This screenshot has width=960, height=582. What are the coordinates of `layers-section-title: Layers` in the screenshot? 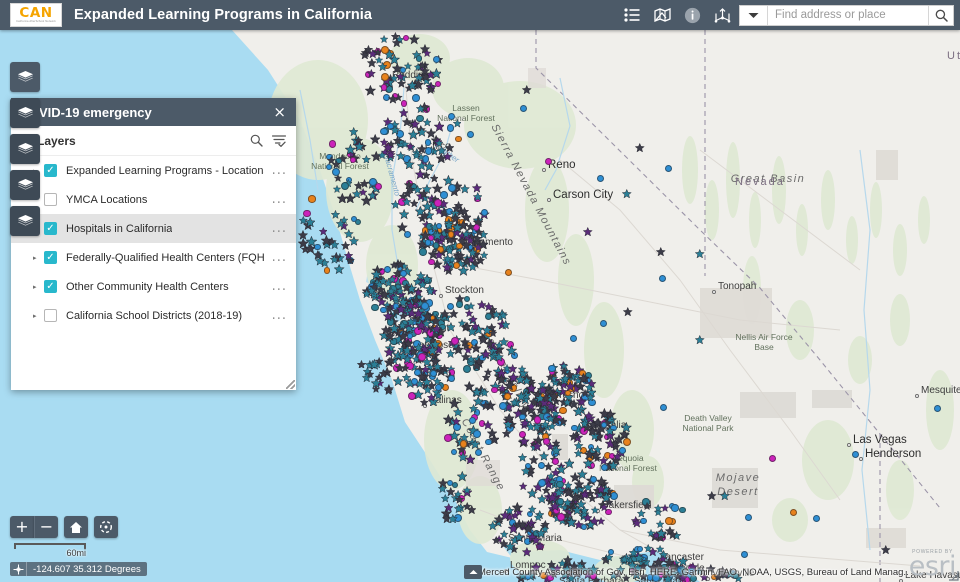 It's located at (56, 140).